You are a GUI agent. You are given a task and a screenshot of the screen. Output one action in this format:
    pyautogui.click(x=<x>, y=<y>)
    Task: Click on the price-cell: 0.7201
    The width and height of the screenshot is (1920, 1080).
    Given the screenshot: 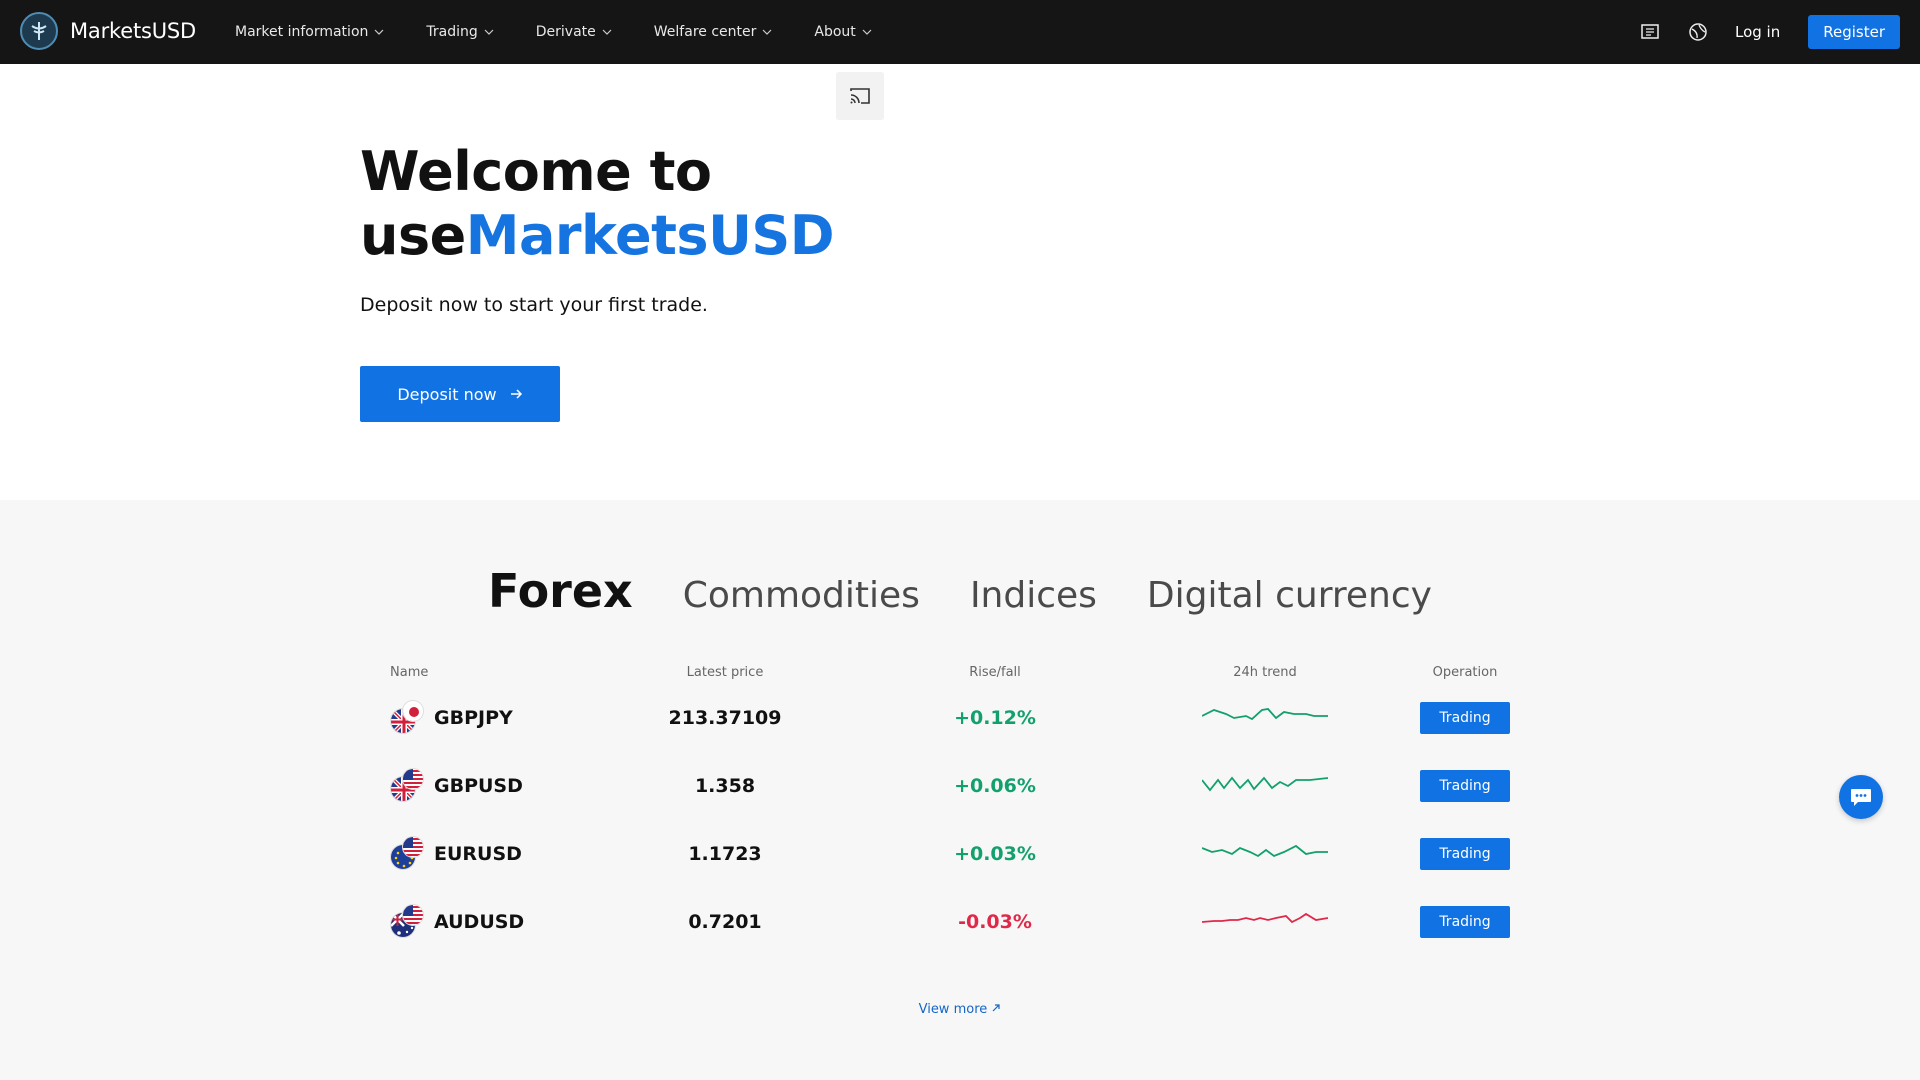 What is the action you would take?
    pyautogui.click(x=725, y=922)
    